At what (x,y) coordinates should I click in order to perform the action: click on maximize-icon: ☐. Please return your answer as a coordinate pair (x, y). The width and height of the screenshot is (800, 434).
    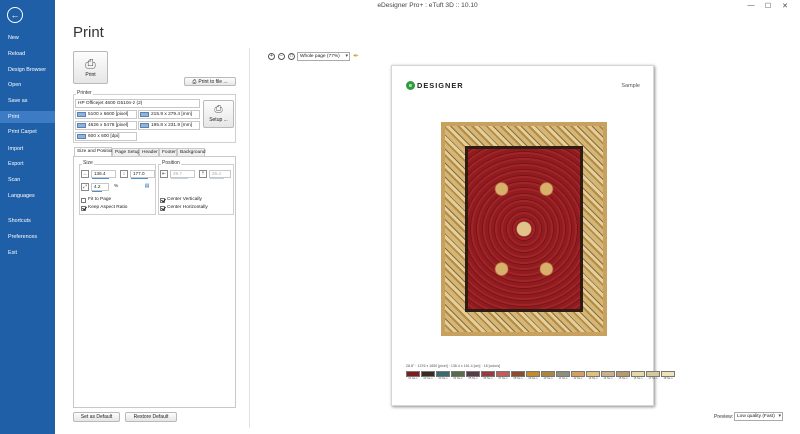
    Looking at the image, I should click on (768, 6).